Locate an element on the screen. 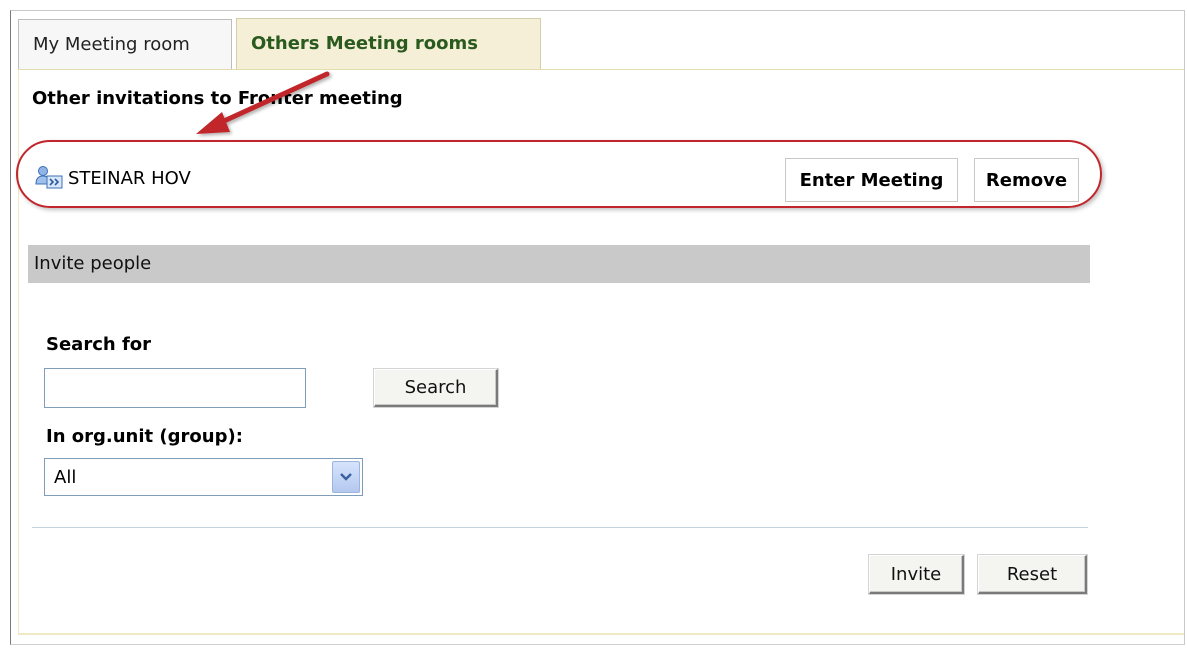 The height and width of the screenshot is (653, 1187). invitations-heading: Other invitations to Fronter meeting is located at coordinates (217, 98).